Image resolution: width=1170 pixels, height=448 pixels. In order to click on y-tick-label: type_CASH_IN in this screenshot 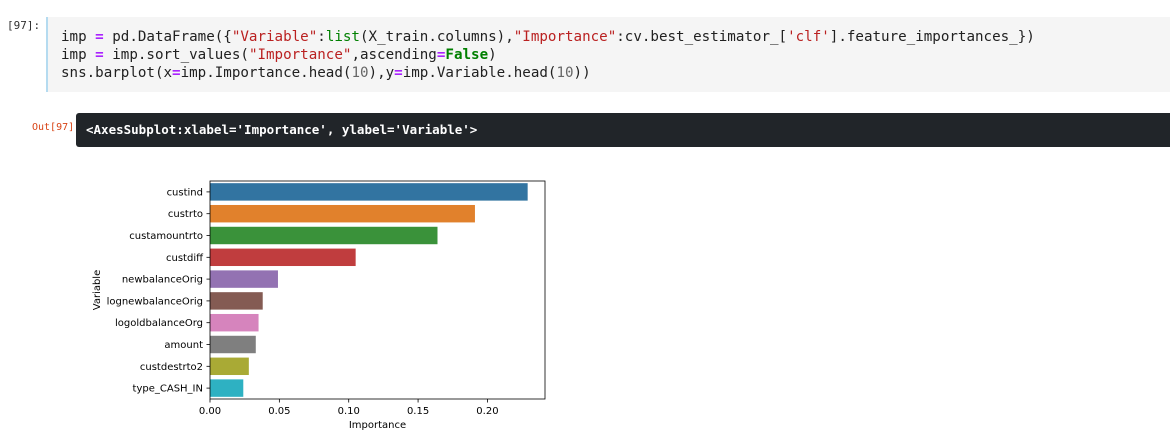, I will do `click(168, 389)`.